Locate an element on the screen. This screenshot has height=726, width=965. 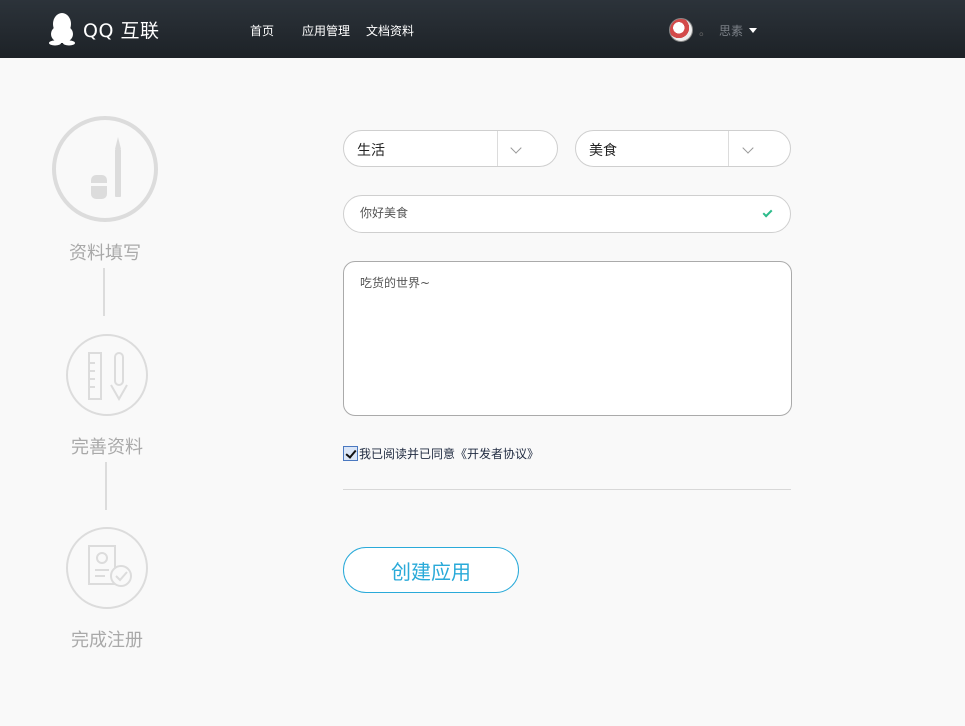
step-fill-info: 资料填写 is located at coordinates (105, 190).